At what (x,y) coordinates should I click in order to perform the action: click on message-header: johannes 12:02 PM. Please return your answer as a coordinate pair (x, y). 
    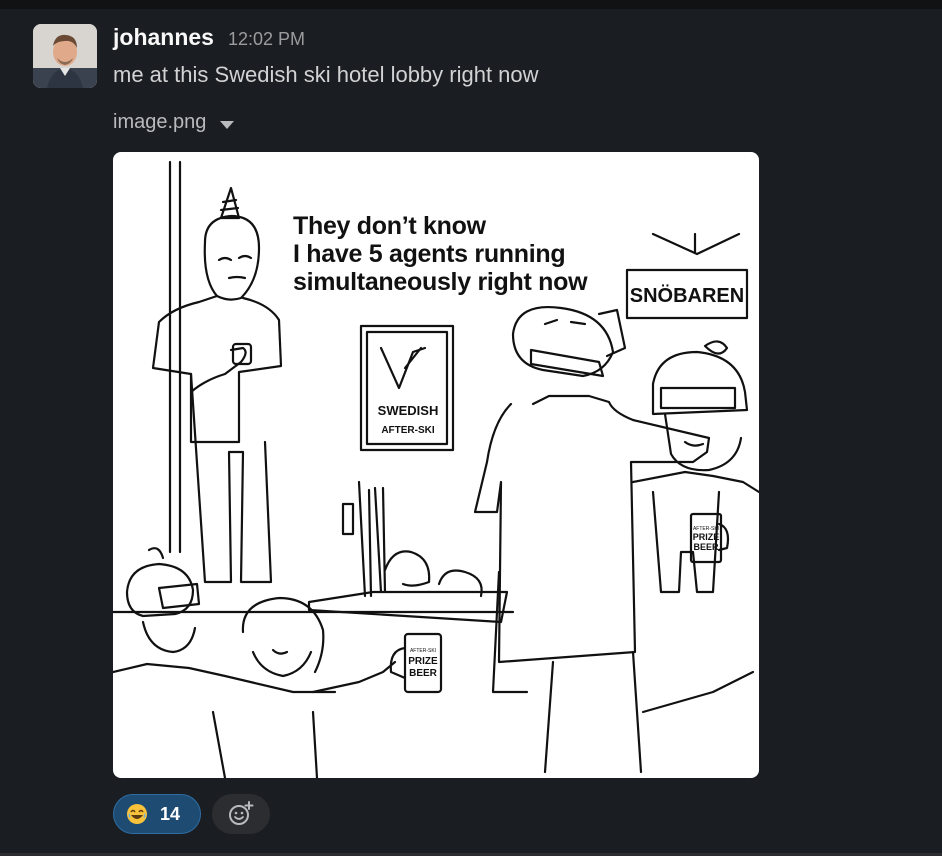
    Looking at the image, I should click on (209, 39).